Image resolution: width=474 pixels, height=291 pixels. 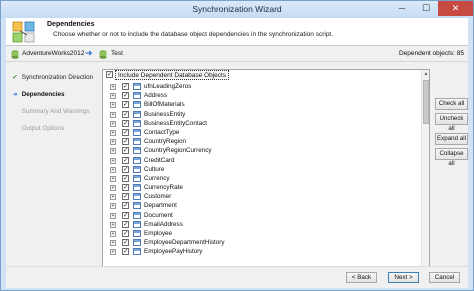 I want to click on tree-row: + ✓ CurrencyRate, so click(x=262, y=187).